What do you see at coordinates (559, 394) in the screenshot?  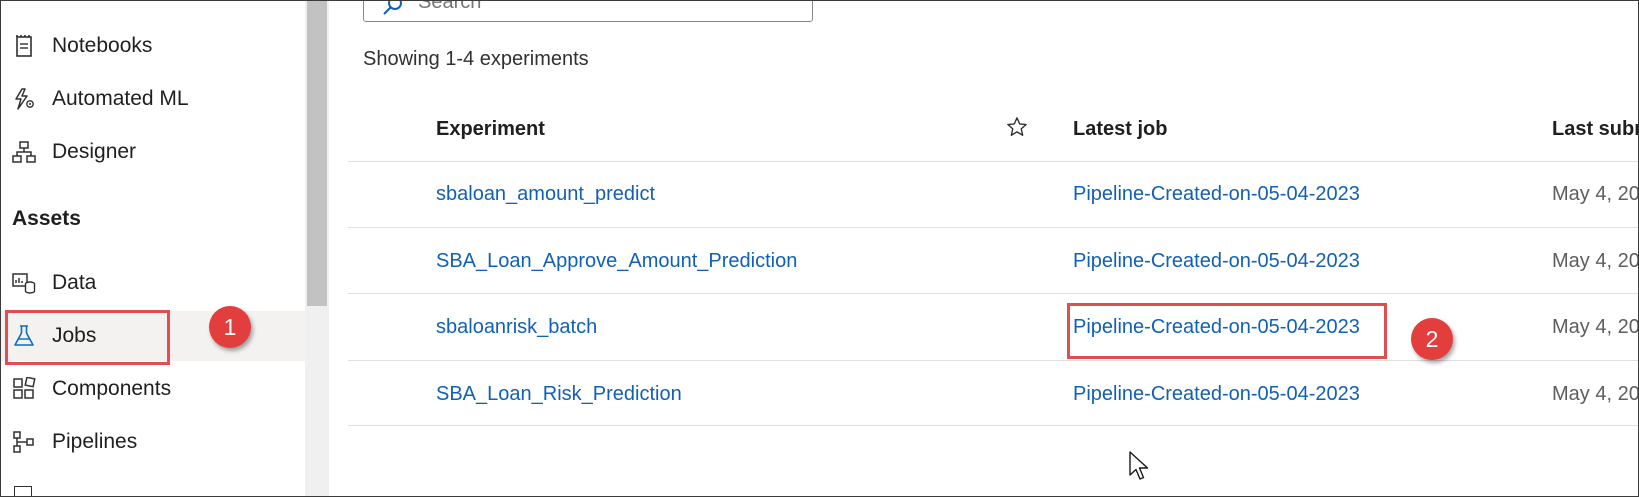 I see `experiment-link: SBA_Loan_Risk_Prediction` at bounding box center [559, 394].